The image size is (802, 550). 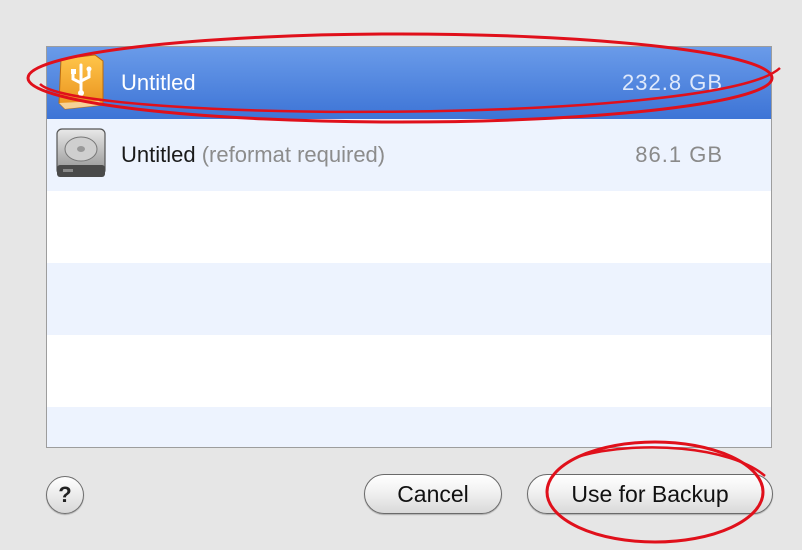 What do you see at coordinates (81, 154) in the screenshot?
I see `hard-drive-icon` at bounding box center [81, 154].